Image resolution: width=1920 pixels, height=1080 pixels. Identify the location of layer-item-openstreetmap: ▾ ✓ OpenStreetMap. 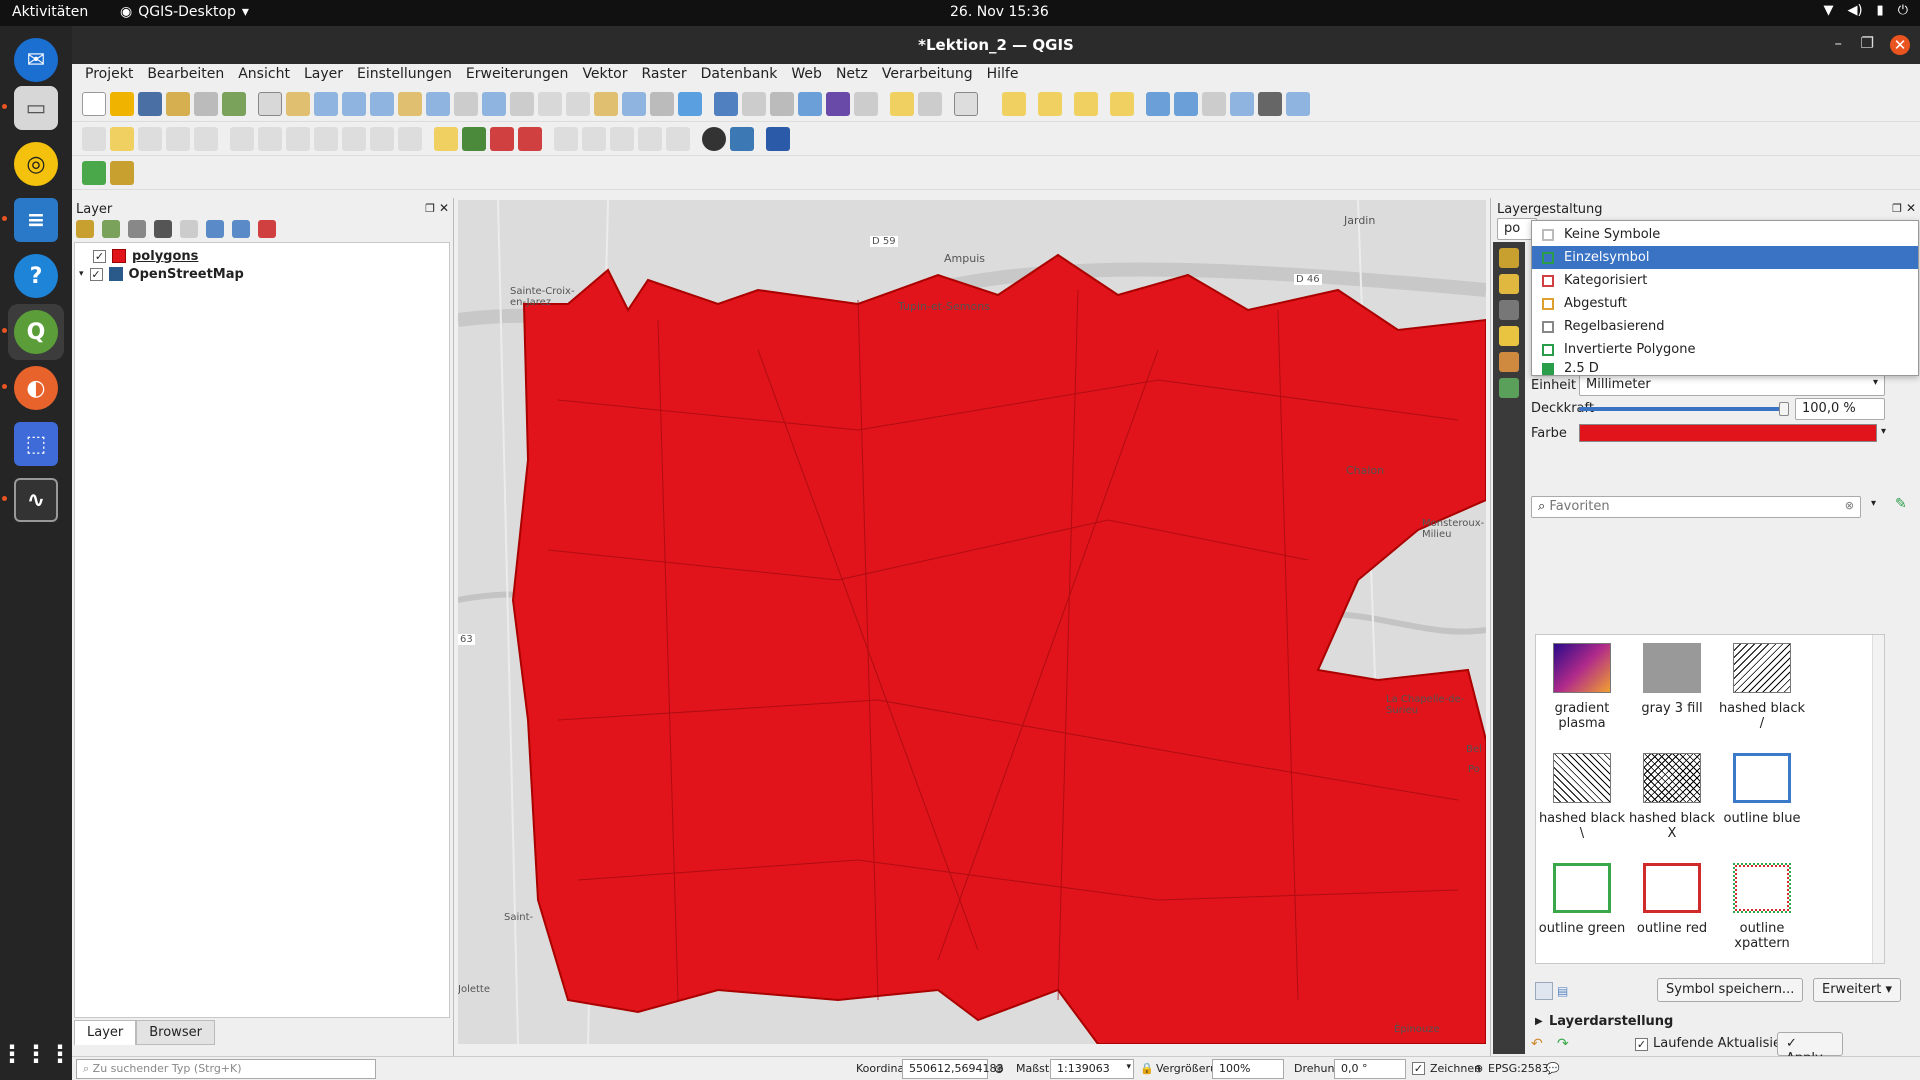
(161, 274).